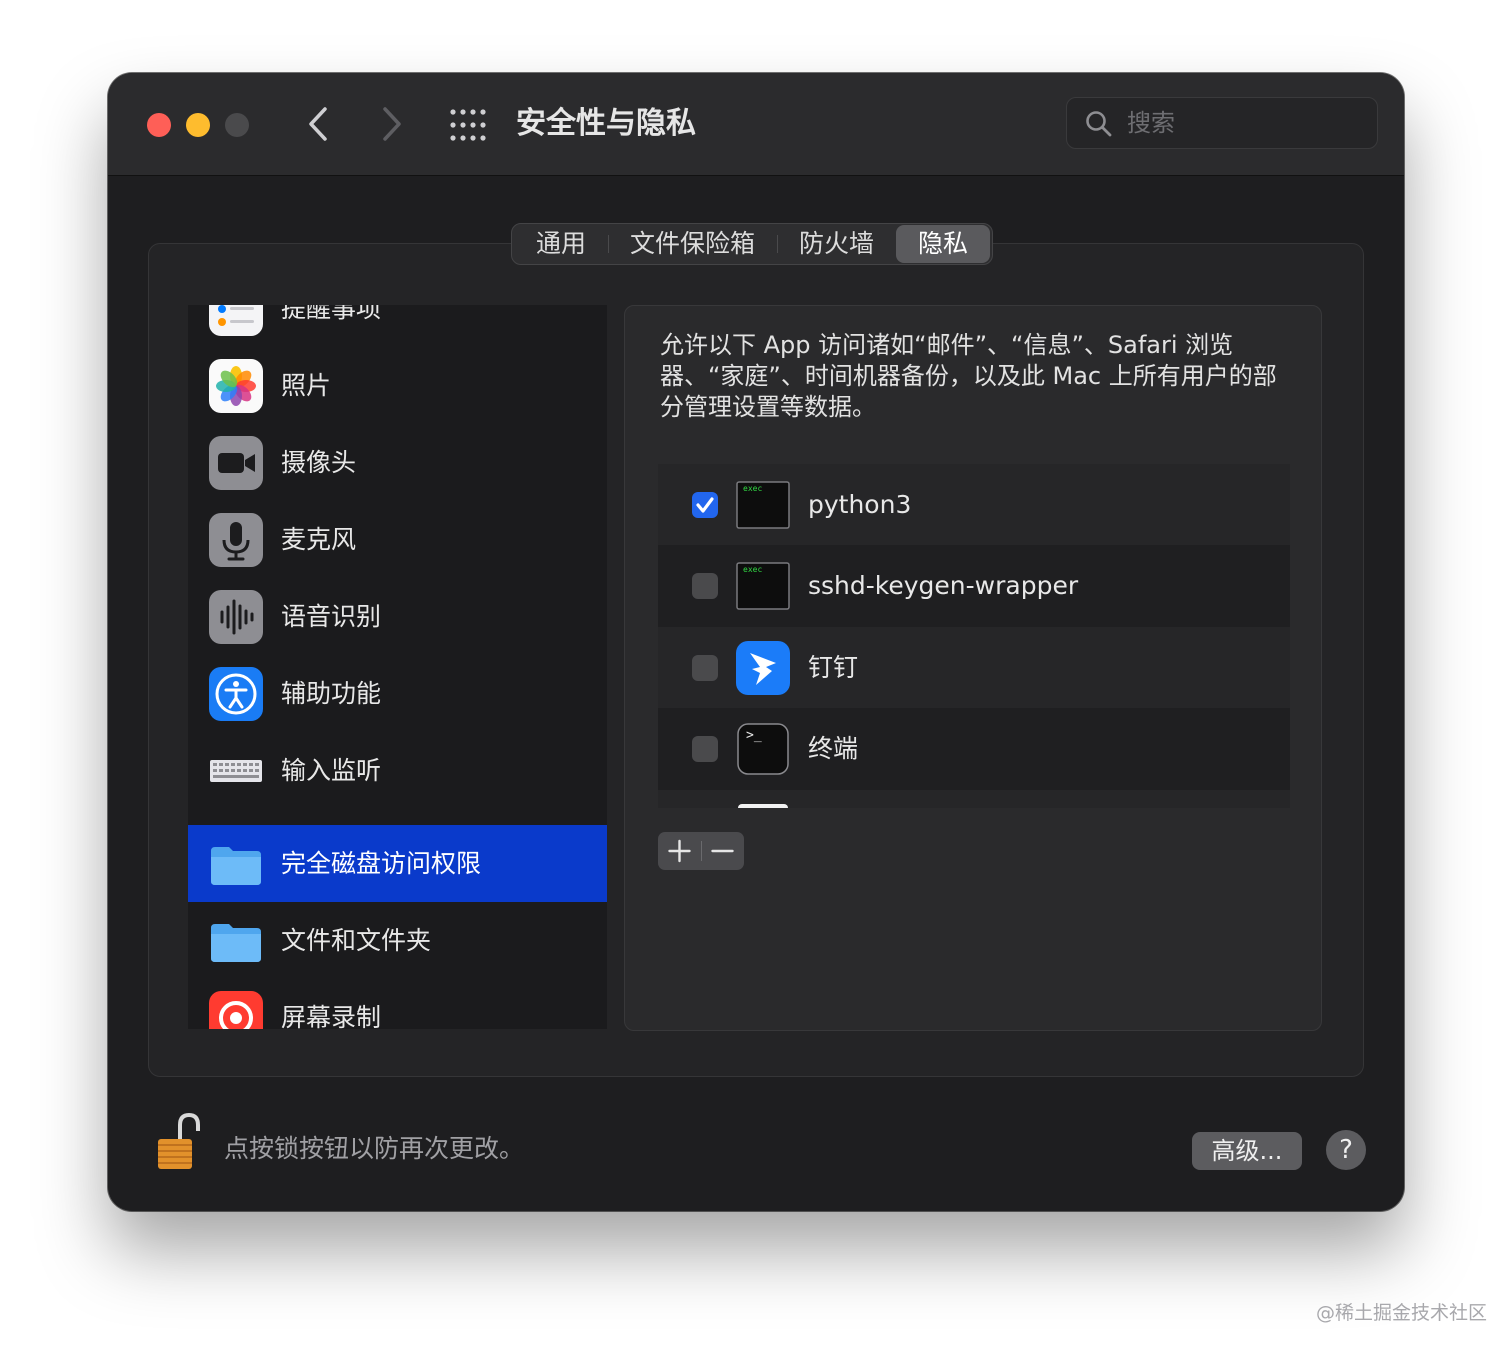  I want to click on checkmark-icon, so click(705, 505).